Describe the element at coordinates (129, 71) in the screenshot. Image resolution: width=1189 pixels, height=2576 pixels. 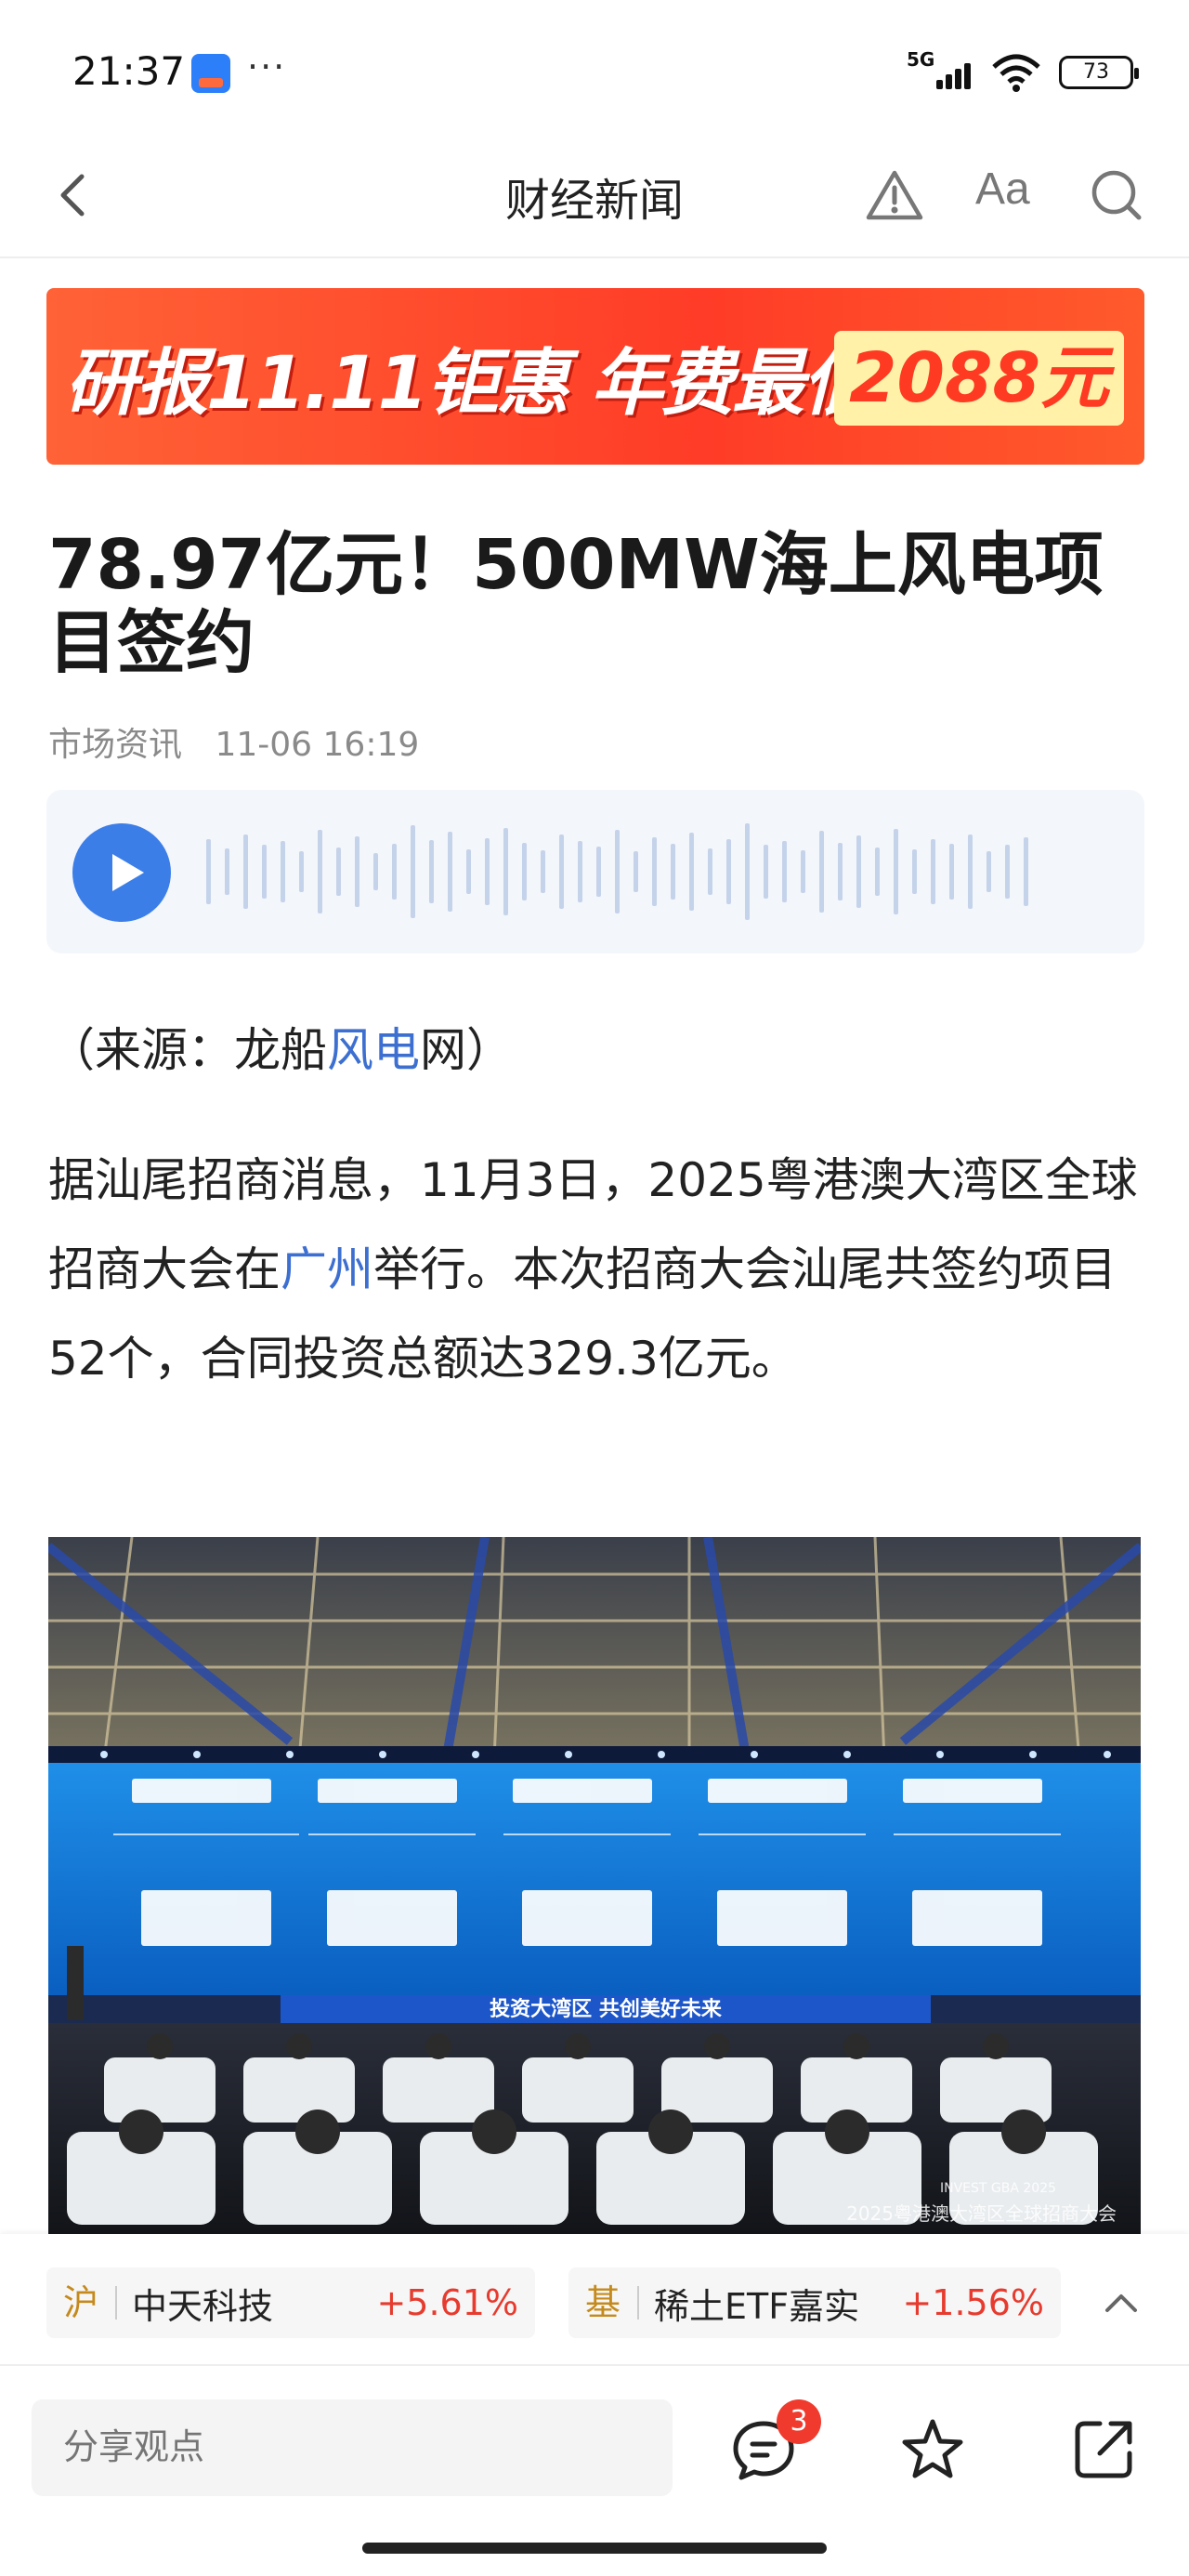
I see `status-time: 21:37` at that location.